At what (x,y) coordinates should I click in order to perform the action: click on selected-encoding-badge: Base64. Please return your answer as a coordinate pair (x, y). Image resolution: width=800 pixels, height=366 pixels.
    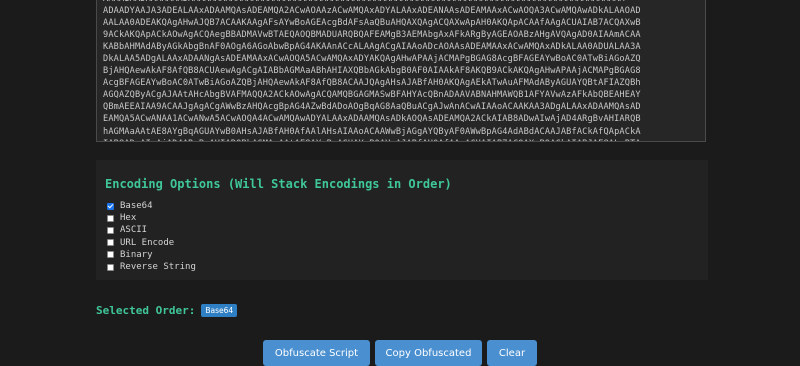
    Looking at the image, I should click on (219, 310).